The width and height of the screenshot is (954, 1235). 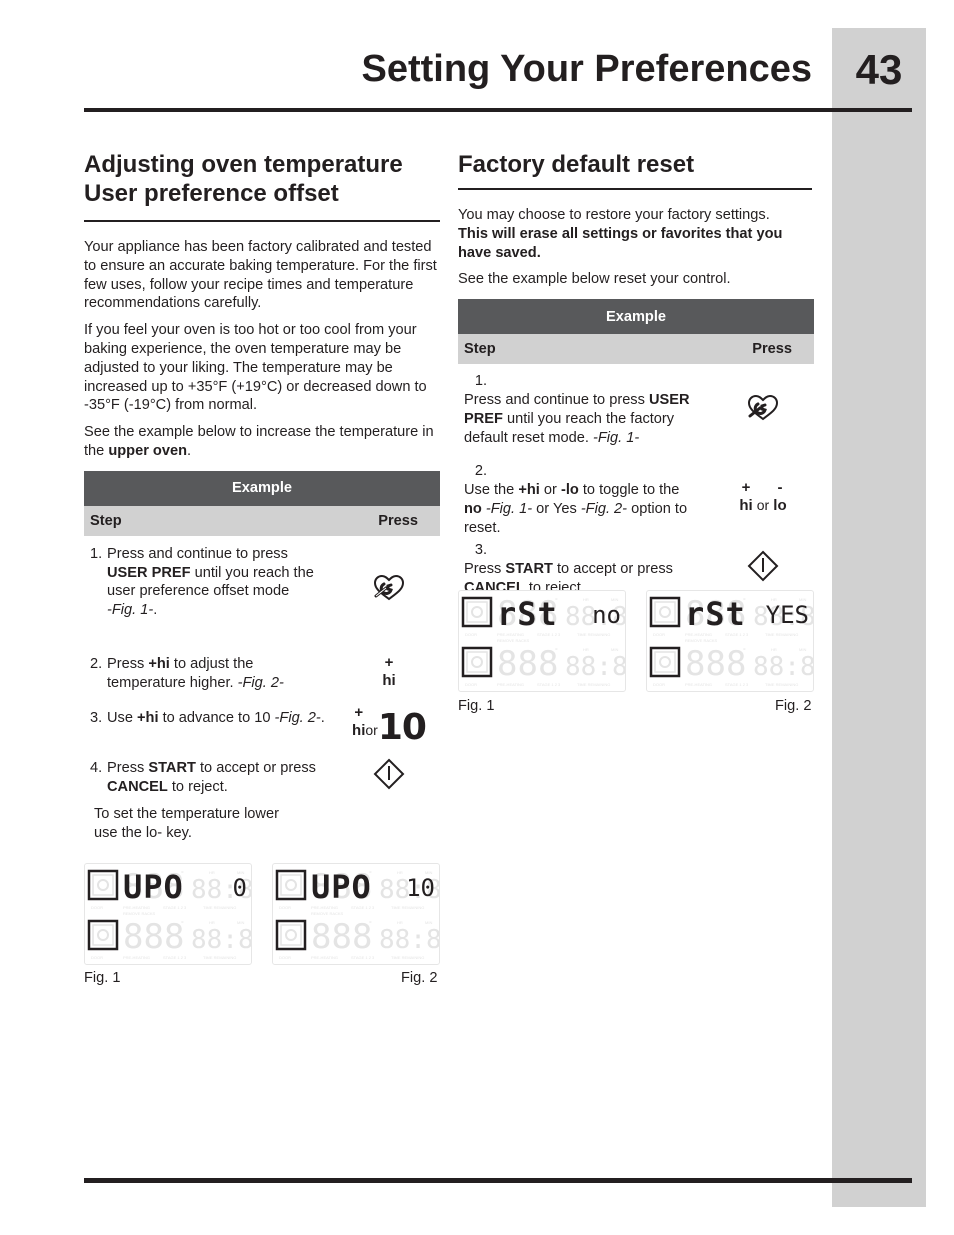 I want to click on page-sidebar-tab, so click(x=879, y=617).